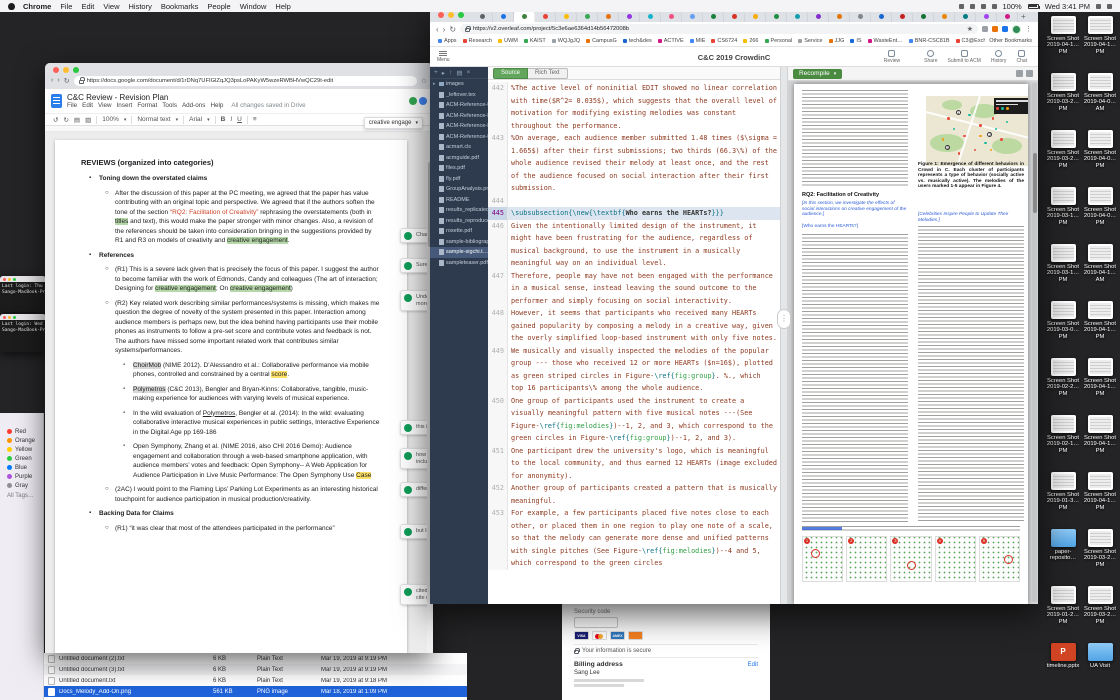  What do you see at coordinates (1109, 6) in the screenshot?
I see `notification-center-icon` at bounding box center [1109, 6].